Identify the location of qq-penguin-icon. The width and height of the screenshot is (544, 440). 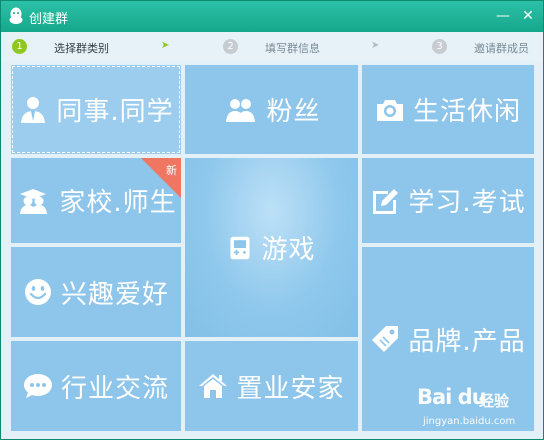
(16, 15).